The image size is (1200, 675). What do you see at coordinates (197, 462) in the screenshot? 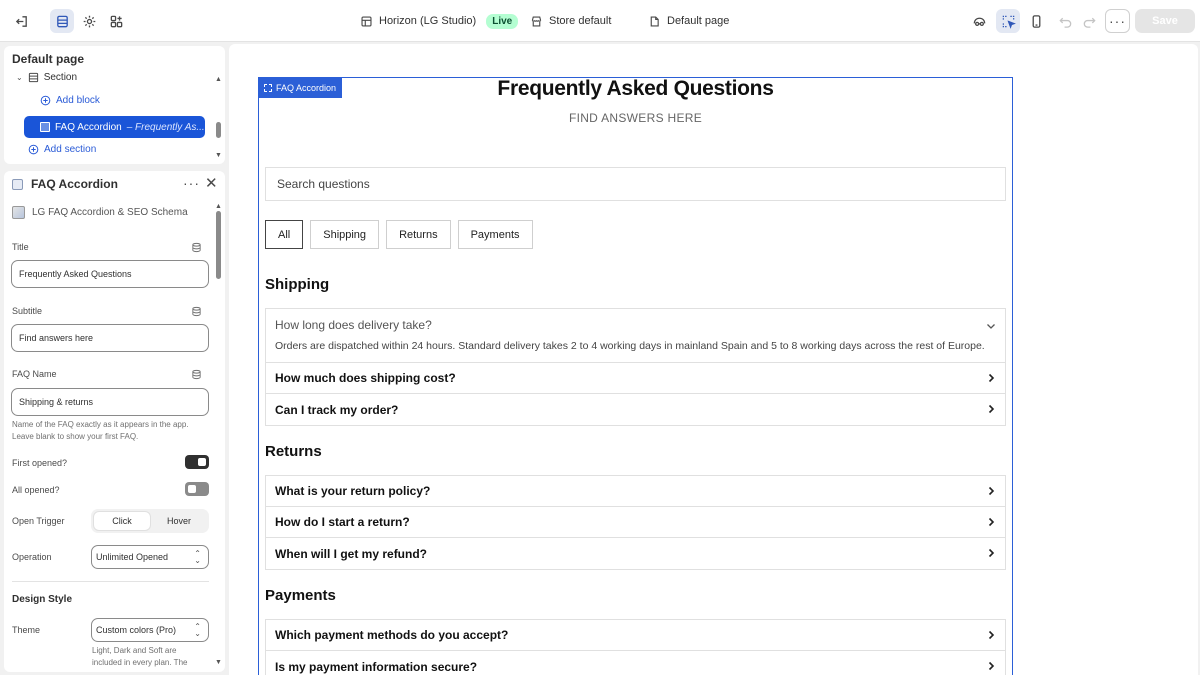
I see `first-opened-toggle` at bounding box center [197, 462].